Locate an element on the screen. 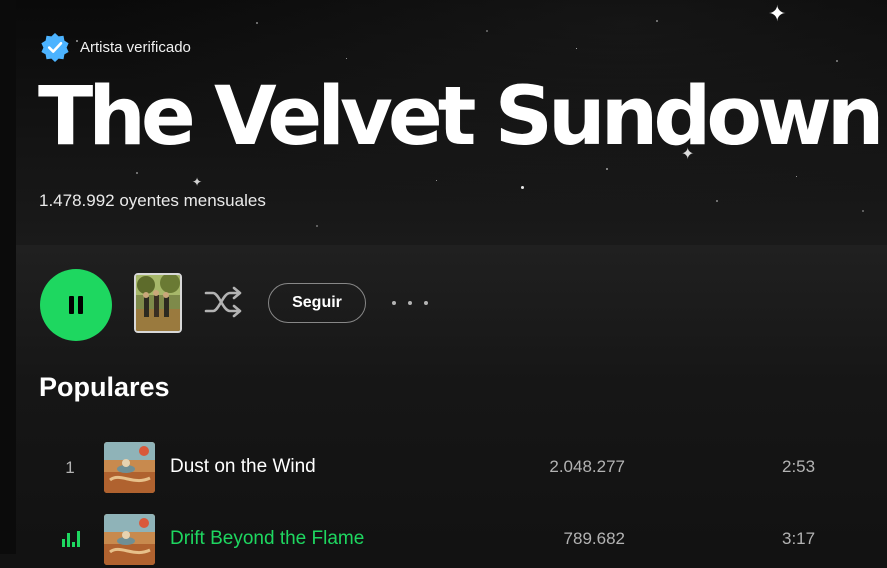 The height and width of the screenshot is (568, 887). shuffle-button is located at coordinates (224, 302).